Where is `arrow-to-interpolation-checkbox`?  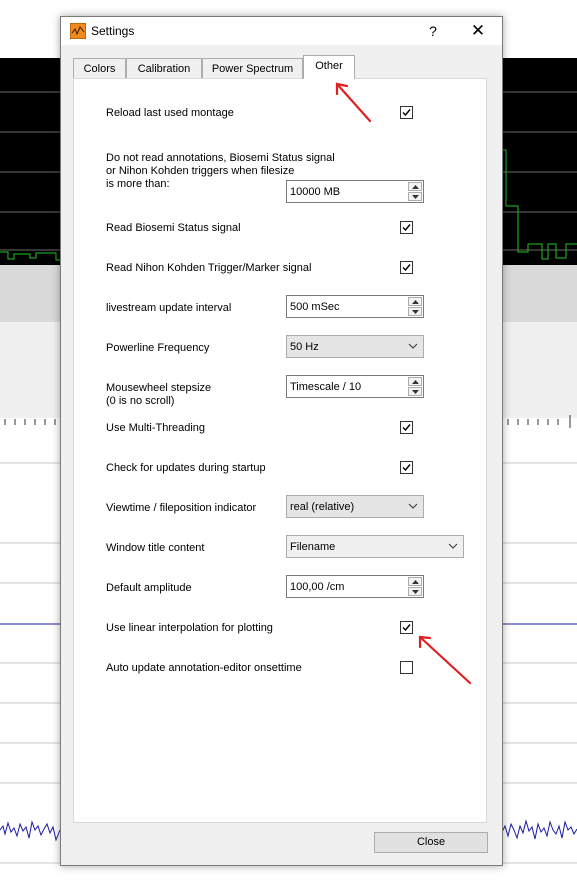
arrow-to-interpolation-checkbox is located at coordinates (445, 660).